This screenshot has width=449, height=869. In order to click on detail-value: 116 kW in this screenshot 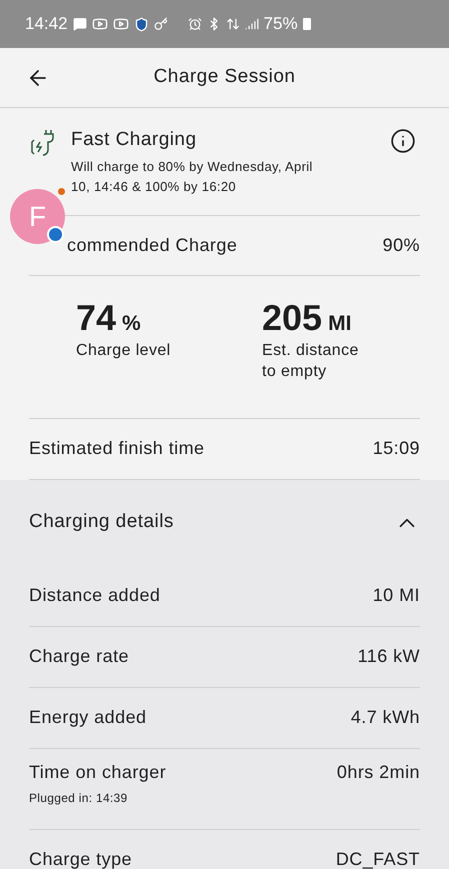, I will do `click(389, 656)`.